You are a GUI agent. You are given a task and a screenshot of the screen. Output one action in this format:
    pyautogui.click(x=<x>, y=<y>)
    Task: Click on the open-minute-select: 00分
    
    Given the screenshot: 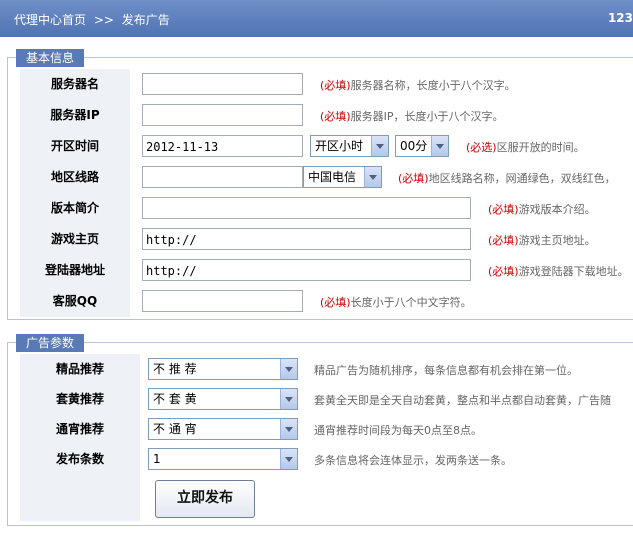 What is the action you would take?
    pyautogui.click(x=422, y=146)
    